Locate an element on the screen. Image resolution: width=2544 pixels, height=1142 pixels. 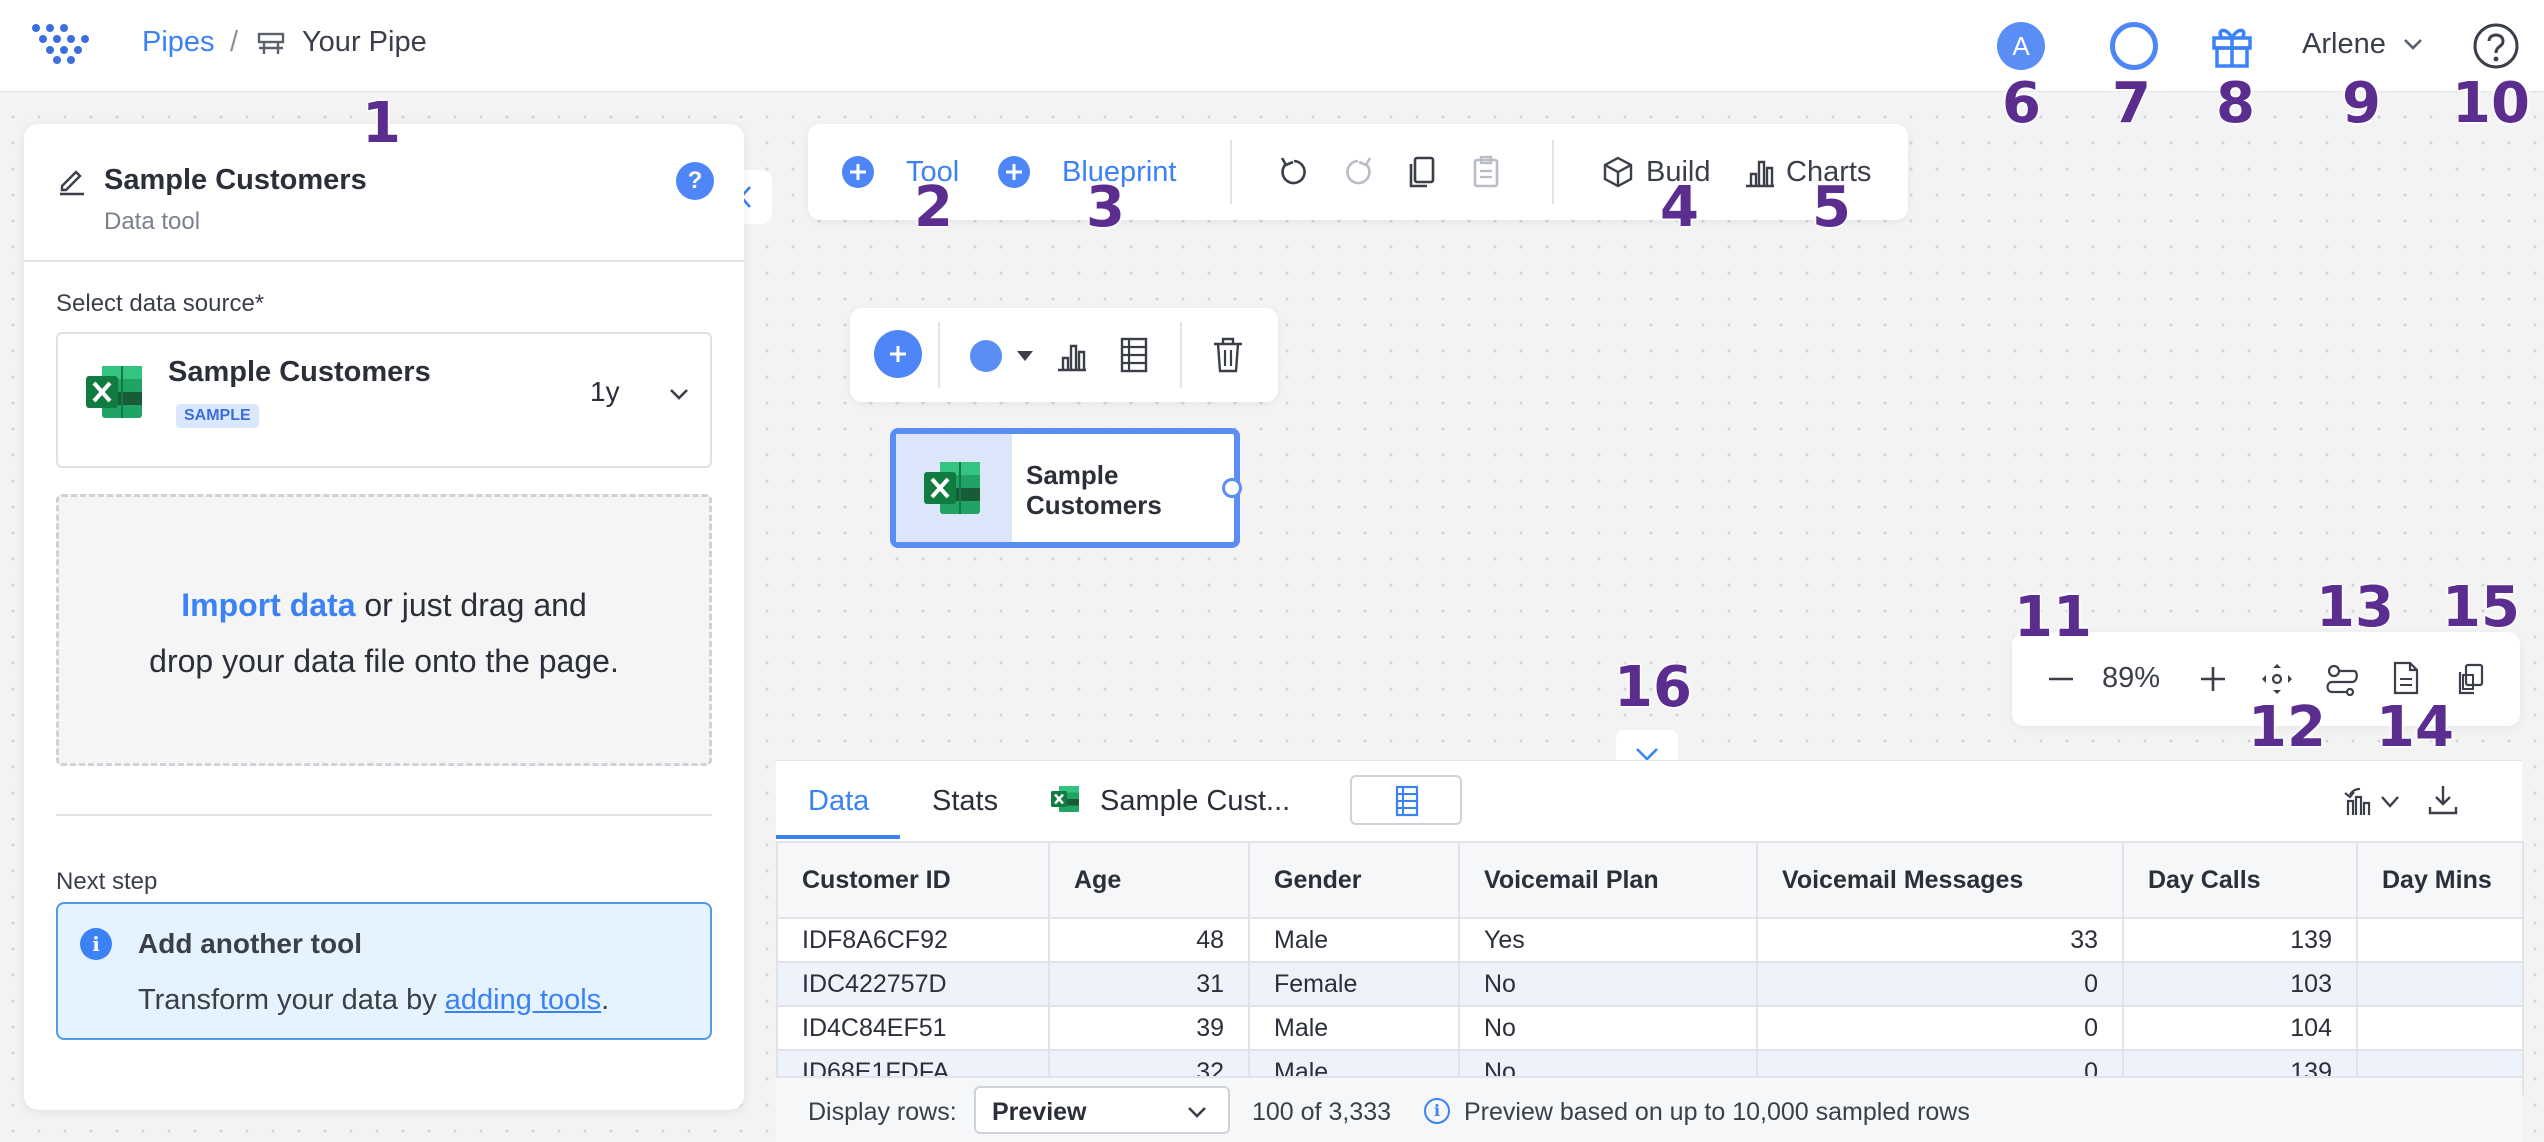
app-logo-icon is located at coordinates (60, 43).